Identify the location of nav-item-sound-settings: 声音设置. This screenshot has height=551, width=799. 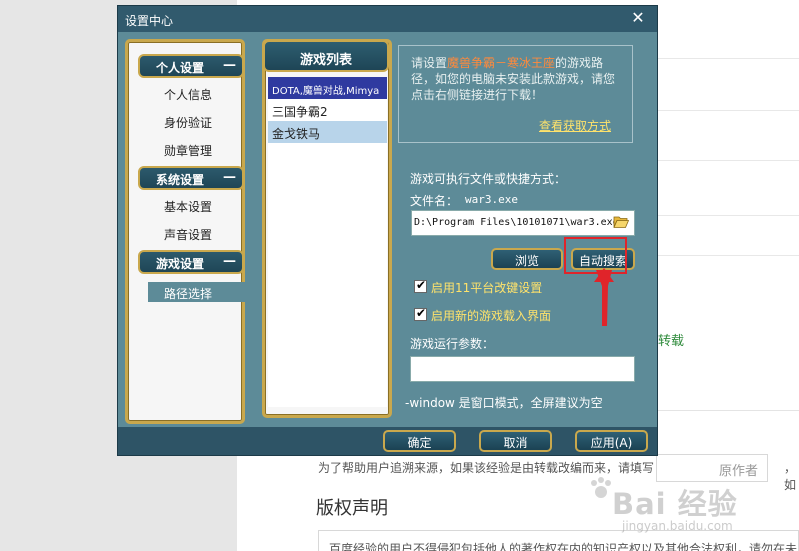
(188, 234).